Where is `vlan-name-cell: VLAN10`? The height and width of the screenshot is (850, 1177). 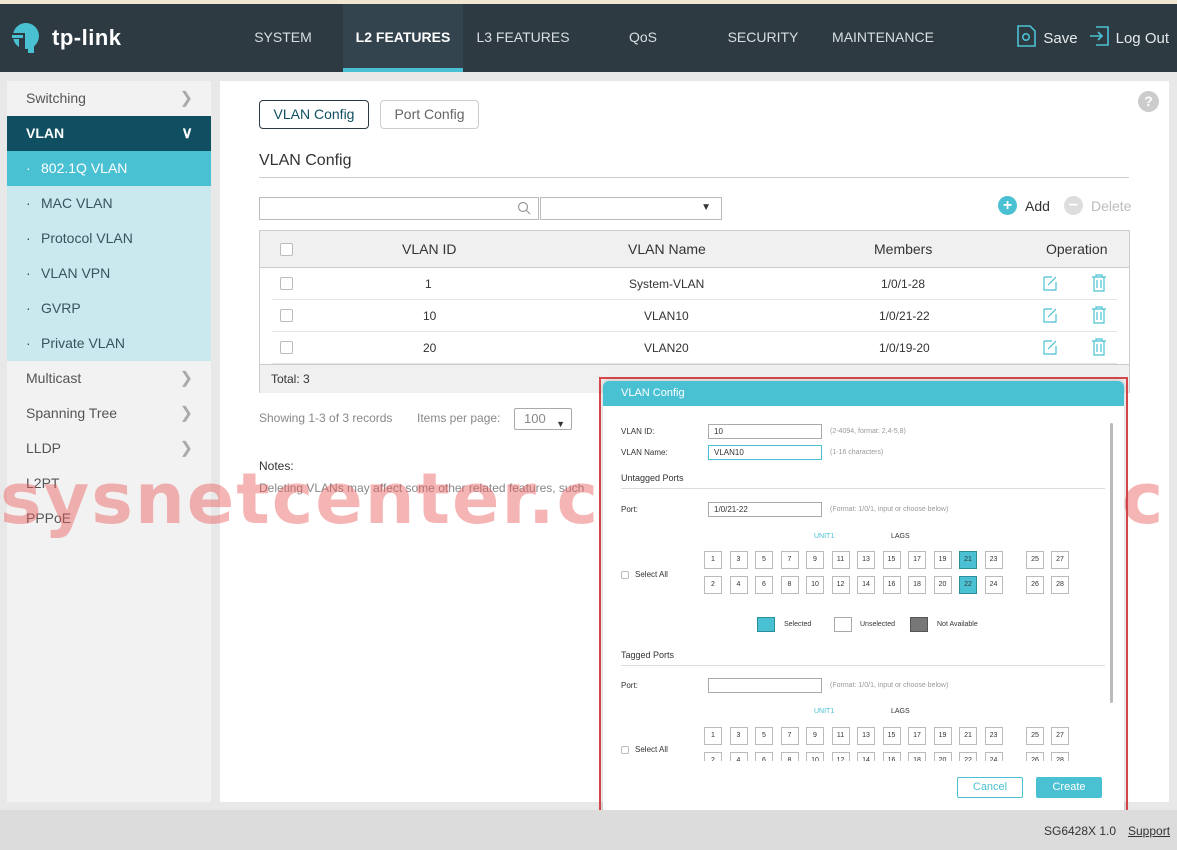 vlan-name-cell: VLAN10 is located at coordinates (666, 316).